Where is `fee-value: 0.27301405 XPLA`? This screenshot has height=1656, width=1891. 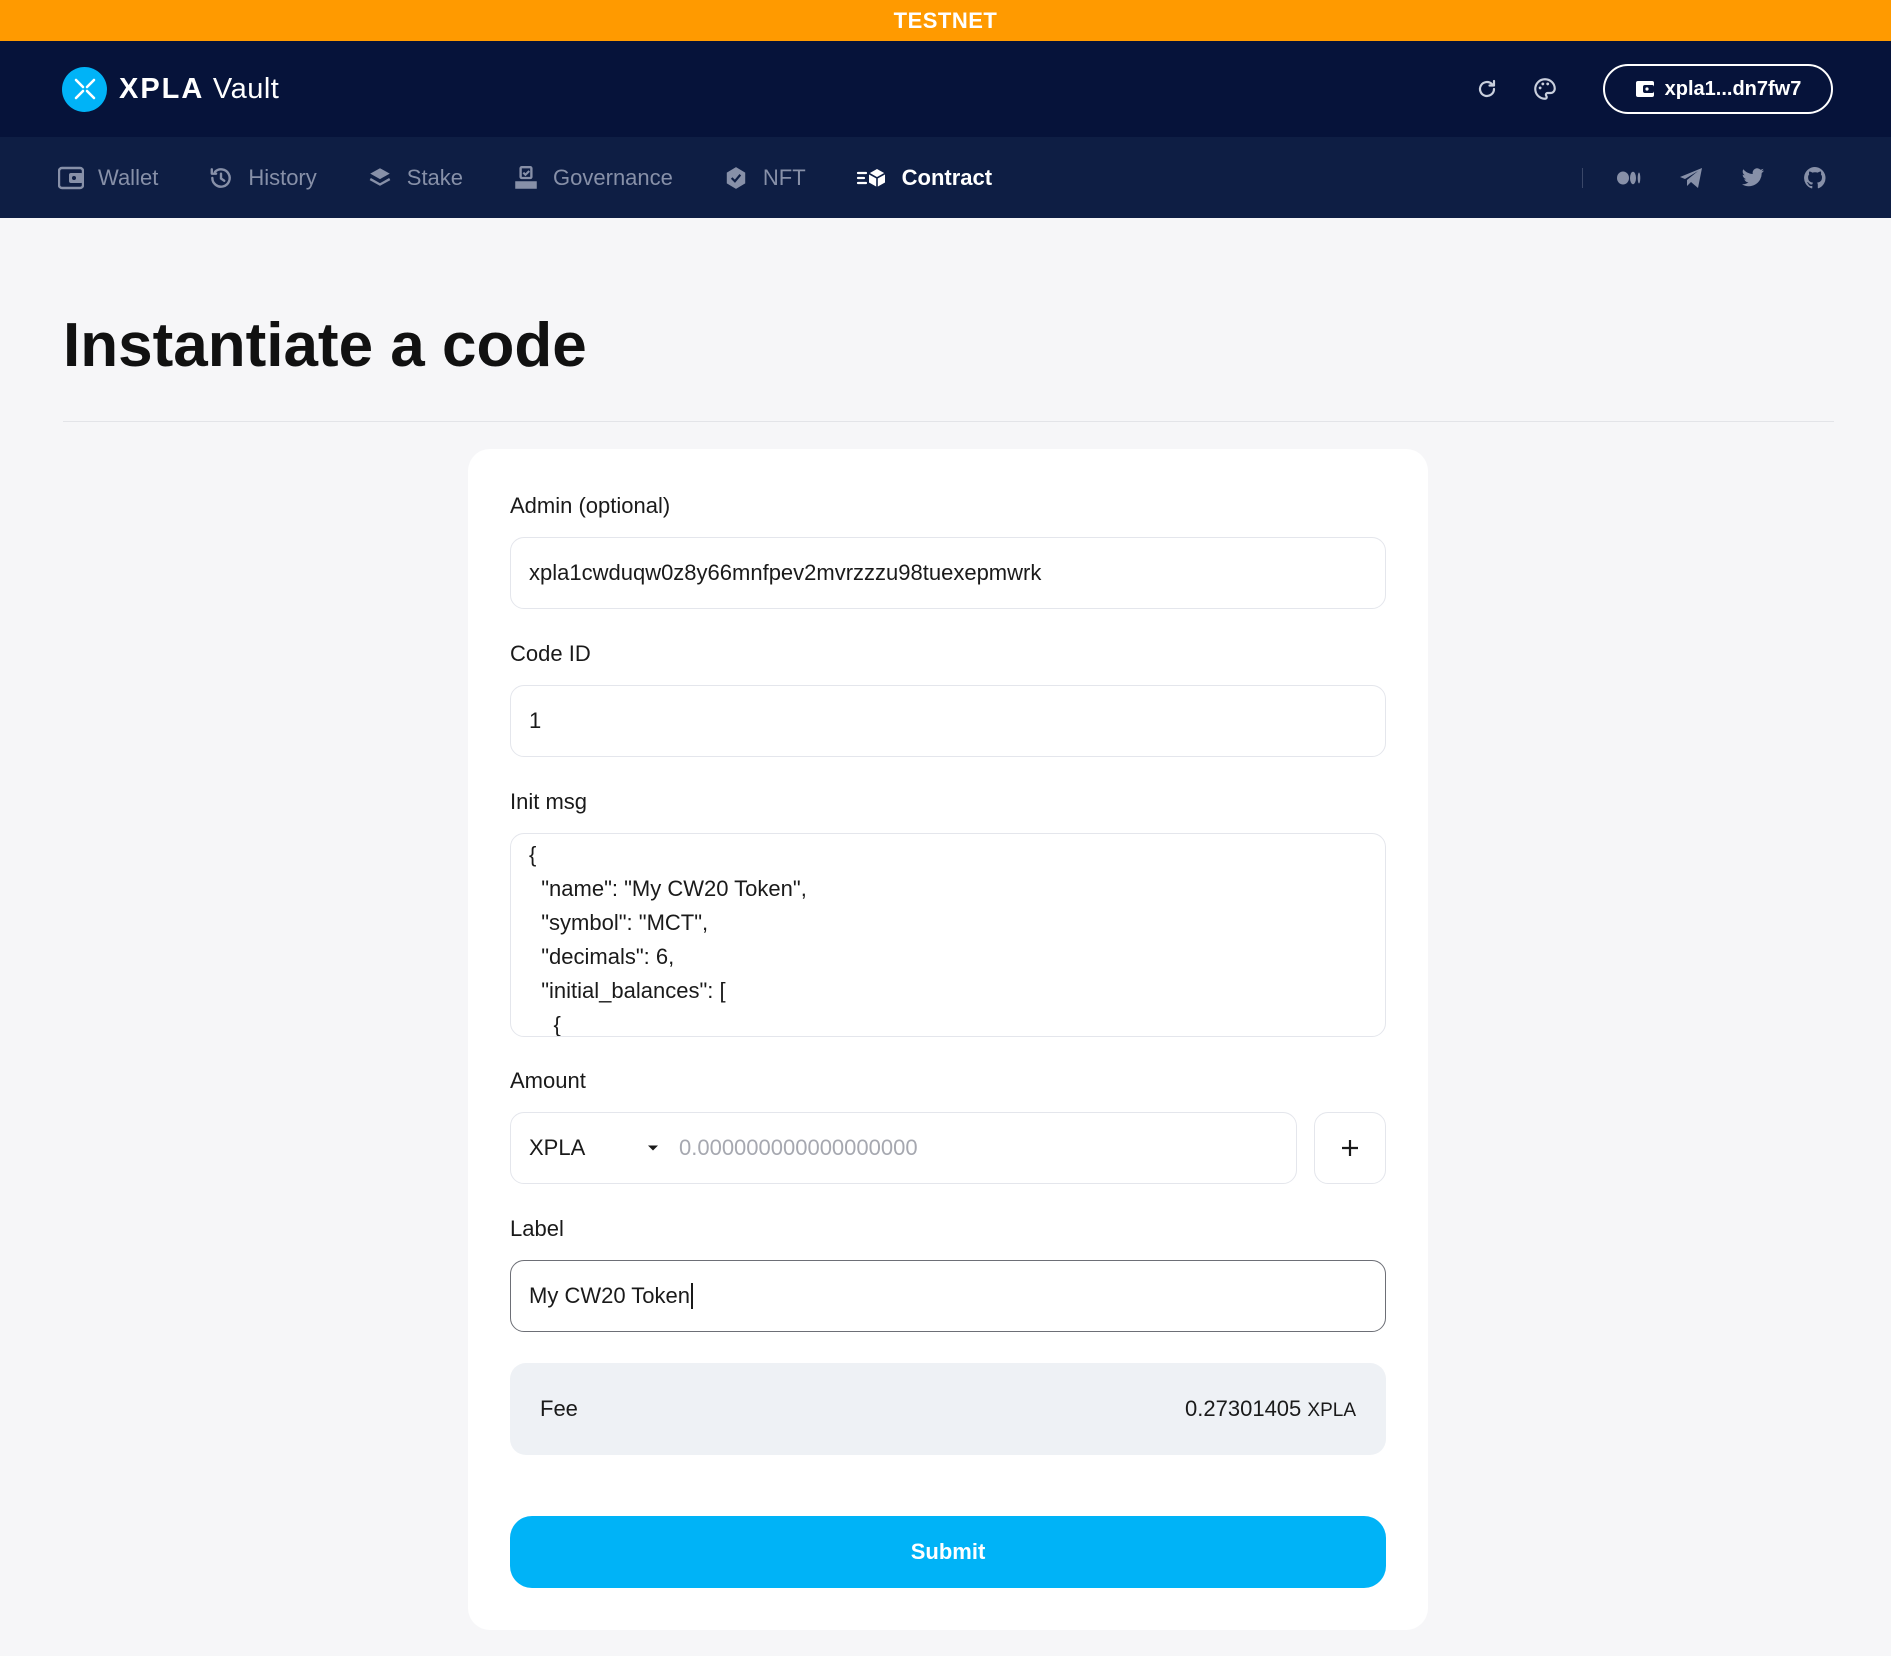 fee-value: 0.27301405 XPLA is located at coordinates (1270, 1409).